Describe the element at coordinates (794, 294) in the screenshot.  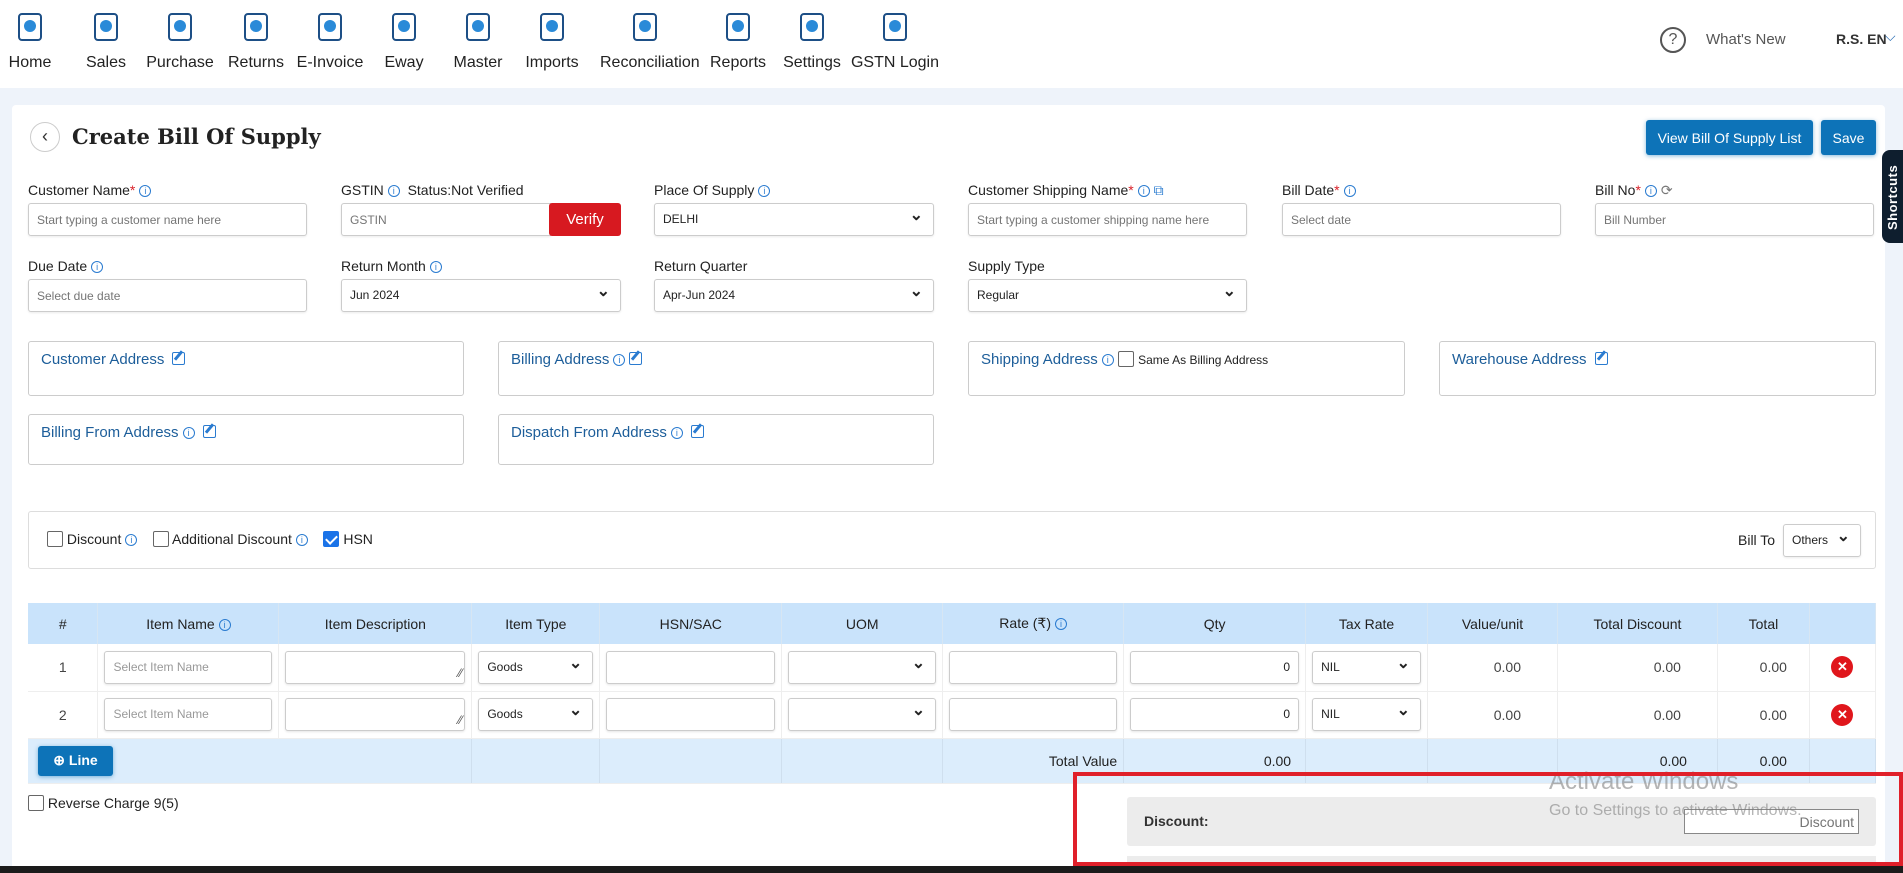
I see `return-quarter-select: Apr-Jun 2024` at that location.